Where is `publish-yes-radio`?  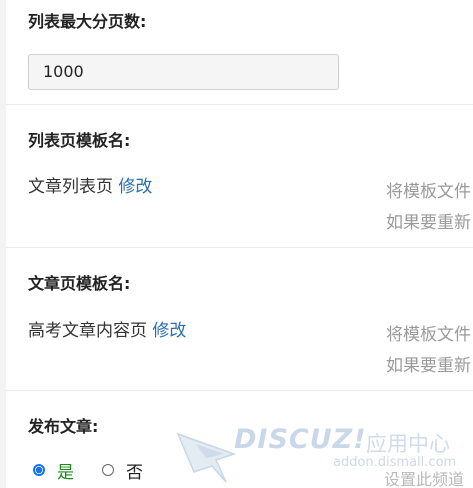 publish-yes-radio is located at coordinates (39, 470).